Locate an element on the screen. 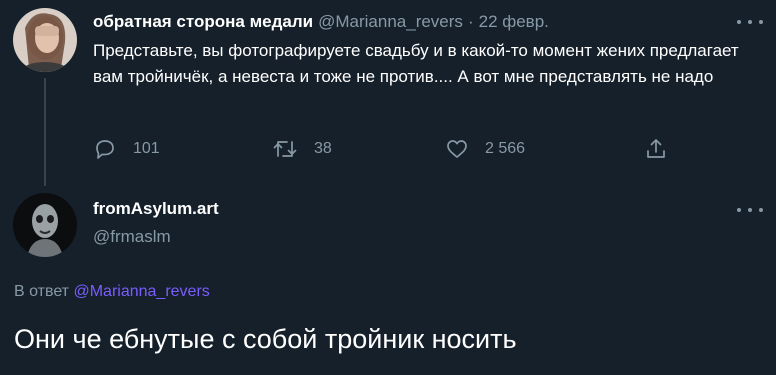  reply-prefix: В ответ is located at coordinates (42, 291).